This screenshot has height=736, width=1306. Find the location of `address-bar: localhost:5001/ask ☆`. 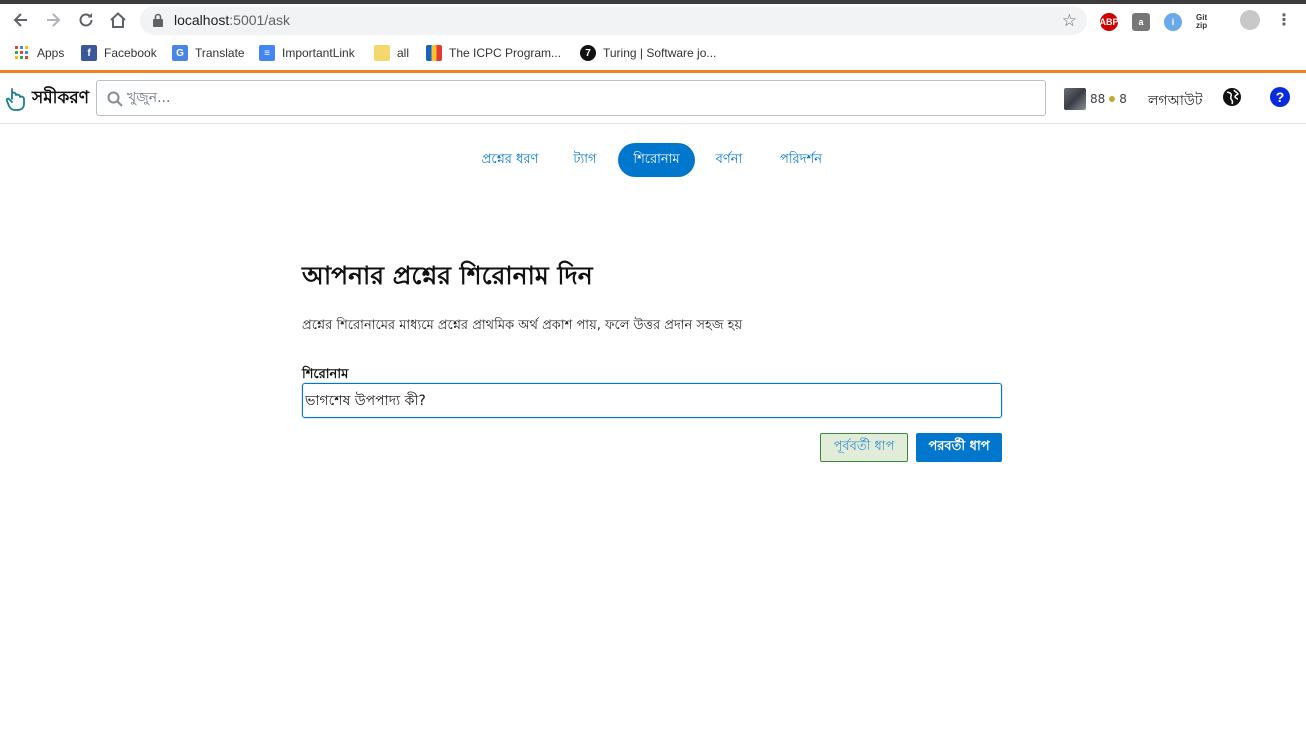

address-bar: localhost:5001/ask ☆ is located at coordinates (613, 20).